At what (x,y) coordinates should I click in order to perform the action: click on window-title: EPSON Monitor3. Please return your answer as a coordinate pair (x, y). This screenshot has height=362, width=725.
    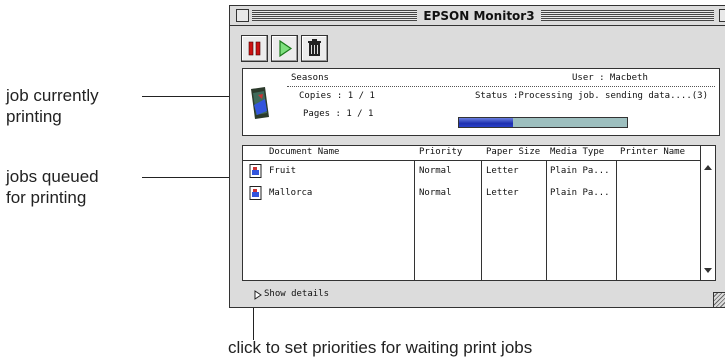
    Looking at the image, I should click on (479, 16).